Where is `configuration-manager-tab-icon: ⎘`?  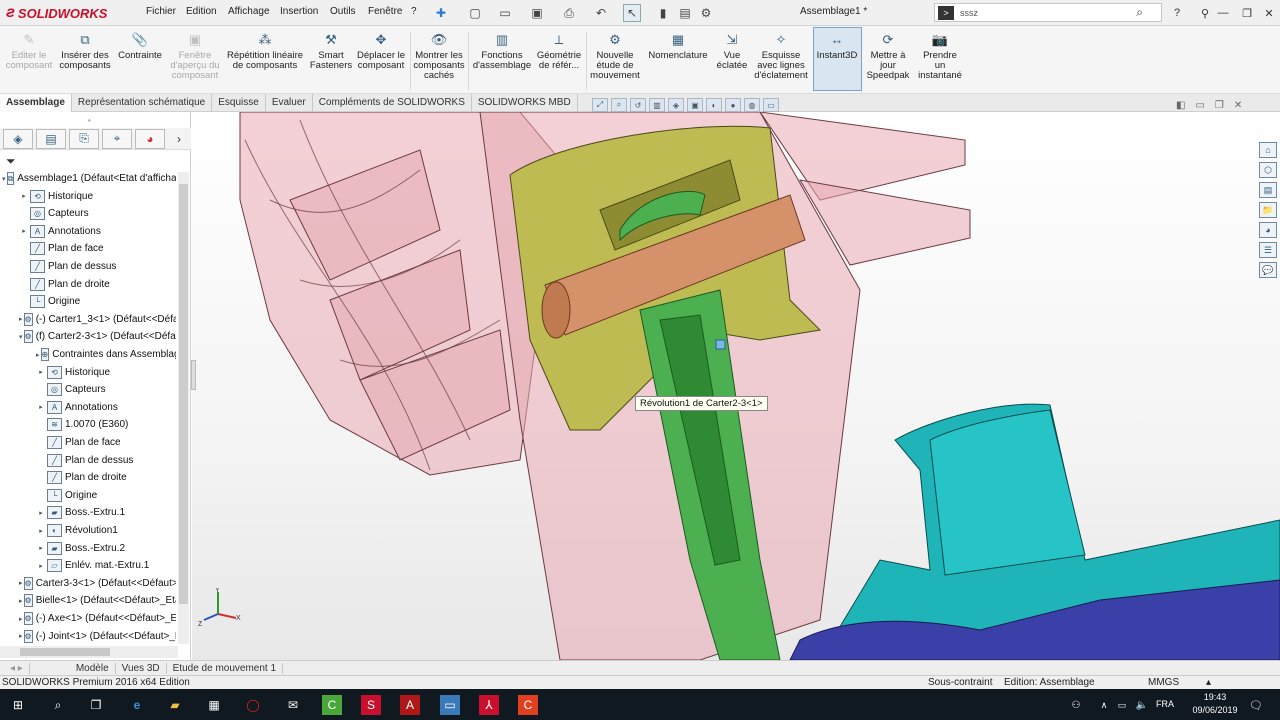
configuration-manager-tab-icon: ⎘ is located at coordinates (84, 138).